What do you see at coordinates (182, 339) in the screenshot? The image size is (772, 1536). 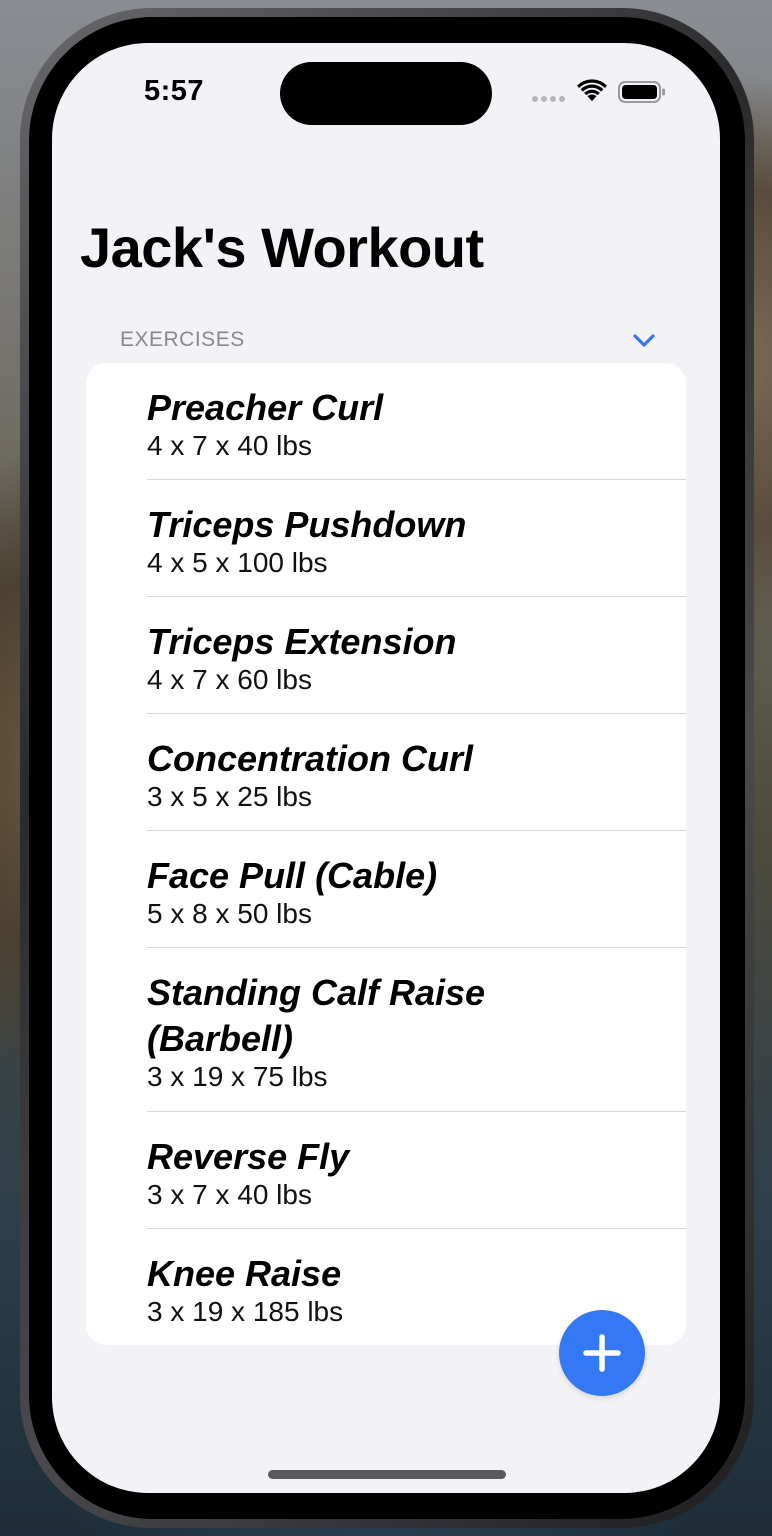 I see `section-header-exercises: EXERCISES` at bounding box center [182, 339].